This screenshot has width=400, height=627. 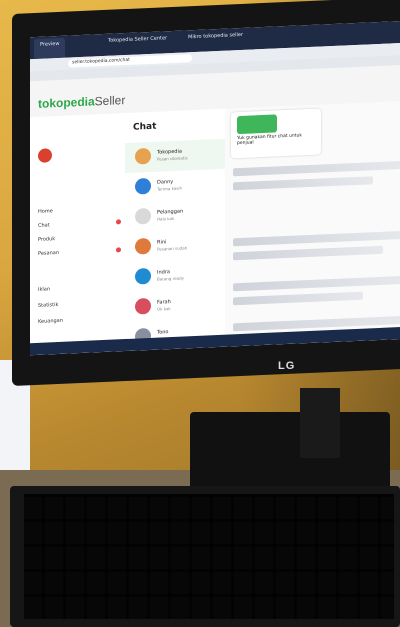 I want to click on browser-tab: Mikro tokopedia seller, so click(x=215, y=40).